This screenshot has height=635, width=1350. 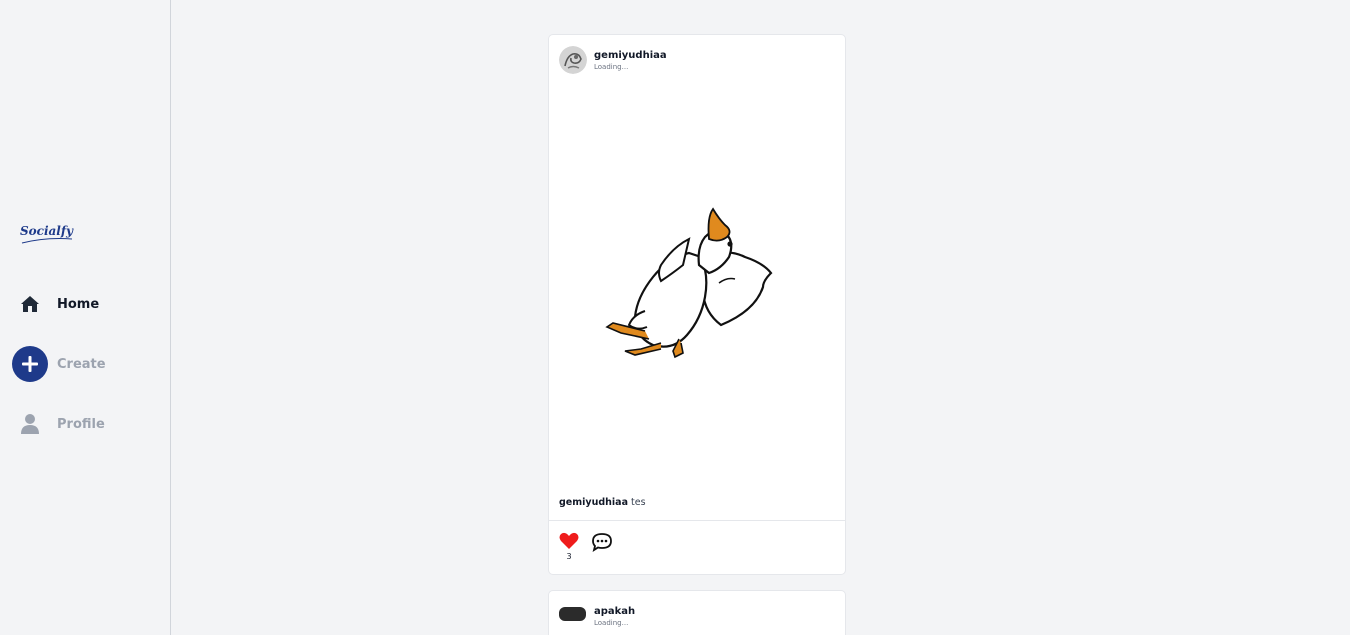 What do you see at coordinates (593, 502) in the screenshot?
I see `caption-username: gemiyudhiaa` at bounding box center [593, 502].